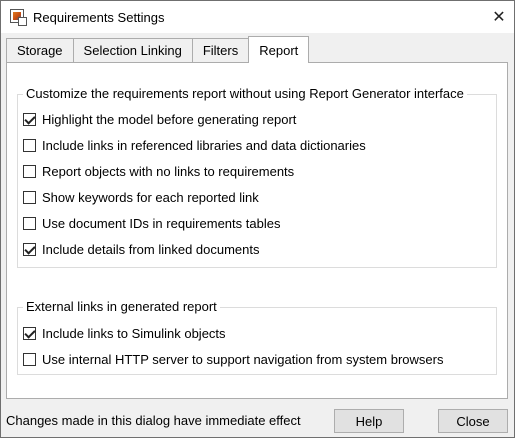 The image size is (515, 438). I want to click on window-title: Requirements Settings, so click(99, 17).